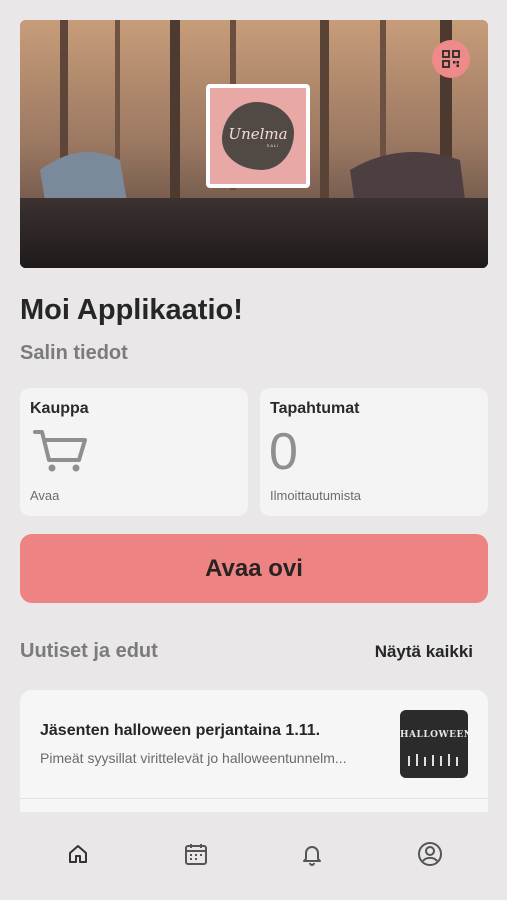 This screenshot has width=507, height=900. I want to click on tab-profile, so click(430, 854).